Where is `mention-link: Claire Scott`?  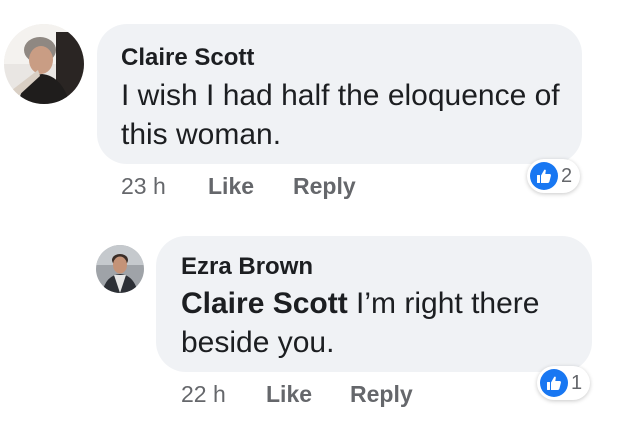
mention-link: Claire Scott is located at coordinates (264, 303).